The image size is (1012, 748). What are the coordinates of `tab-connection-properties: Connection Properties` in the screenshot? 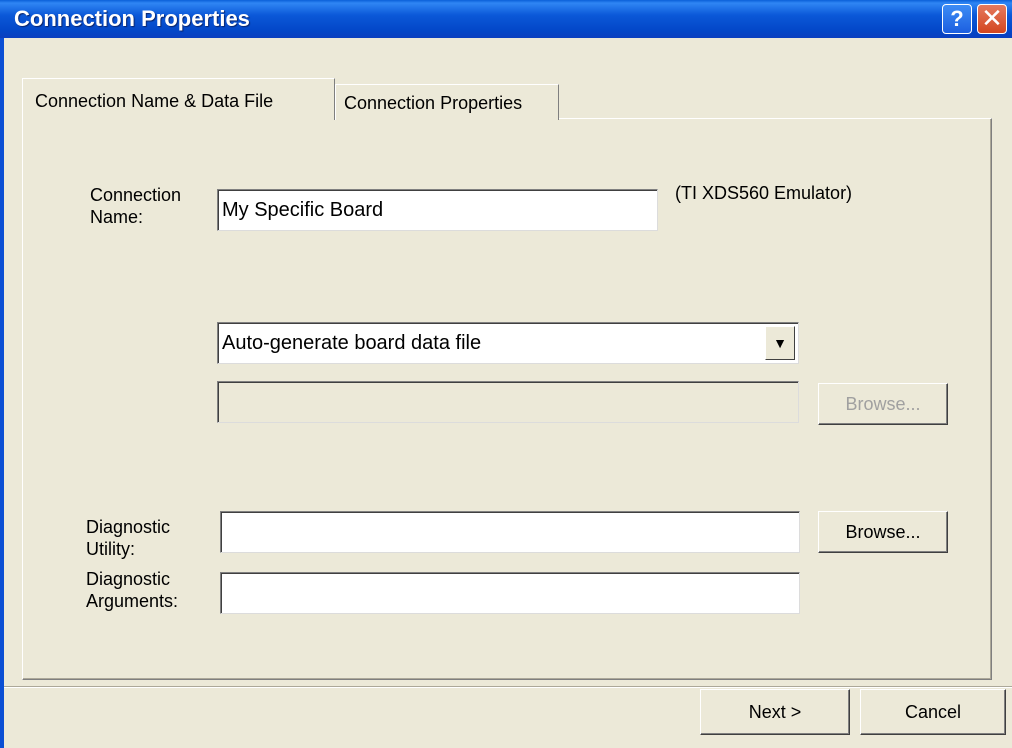 It's located at (447, 102).